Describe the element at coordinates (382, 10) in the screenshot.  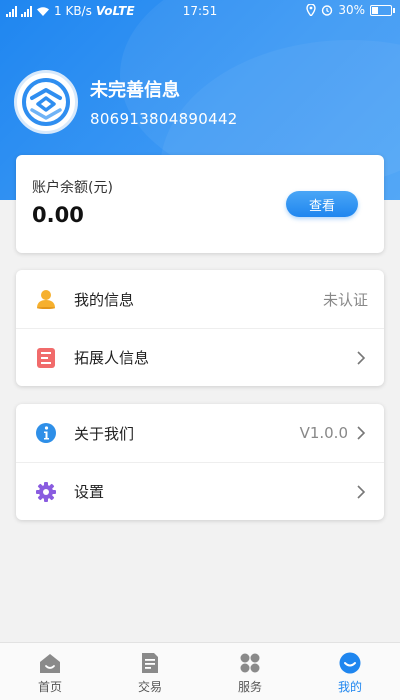
I see `battery-icon` at that location.